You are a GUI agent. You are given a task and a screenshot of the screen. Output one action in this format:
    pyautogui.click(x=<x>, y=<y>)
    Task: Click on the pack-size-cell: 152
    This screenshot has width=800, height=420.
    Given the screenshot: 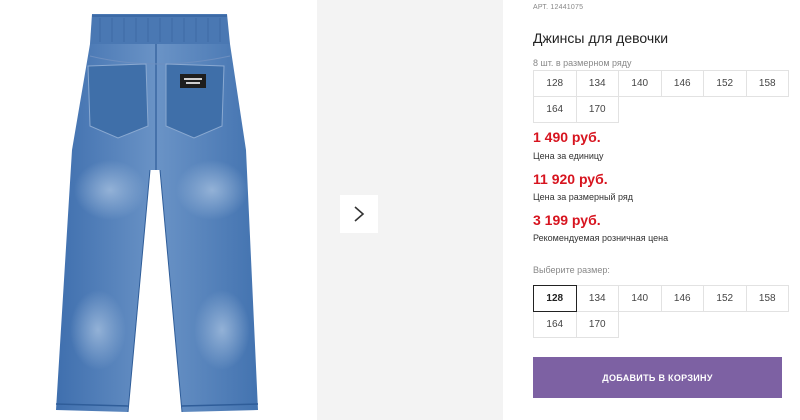 What is the action you would take?
    pyautogui.click(x=725, y=83)
    